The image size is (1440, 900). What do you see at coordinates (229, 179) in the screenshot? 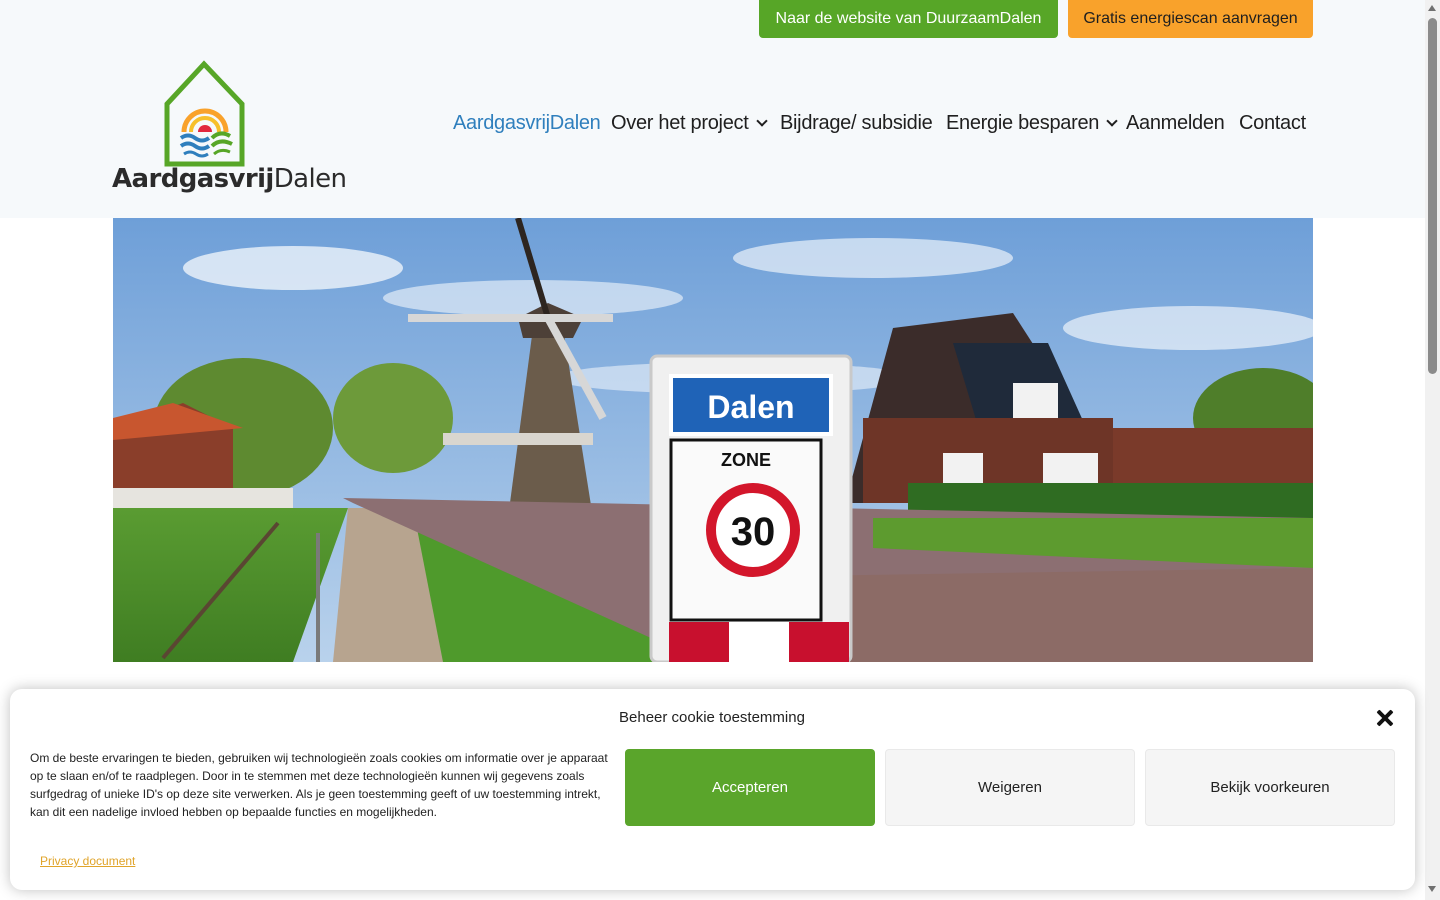
I see `logo-wordmark: AardgasvrijDalen` at bounding box center [229, 179].